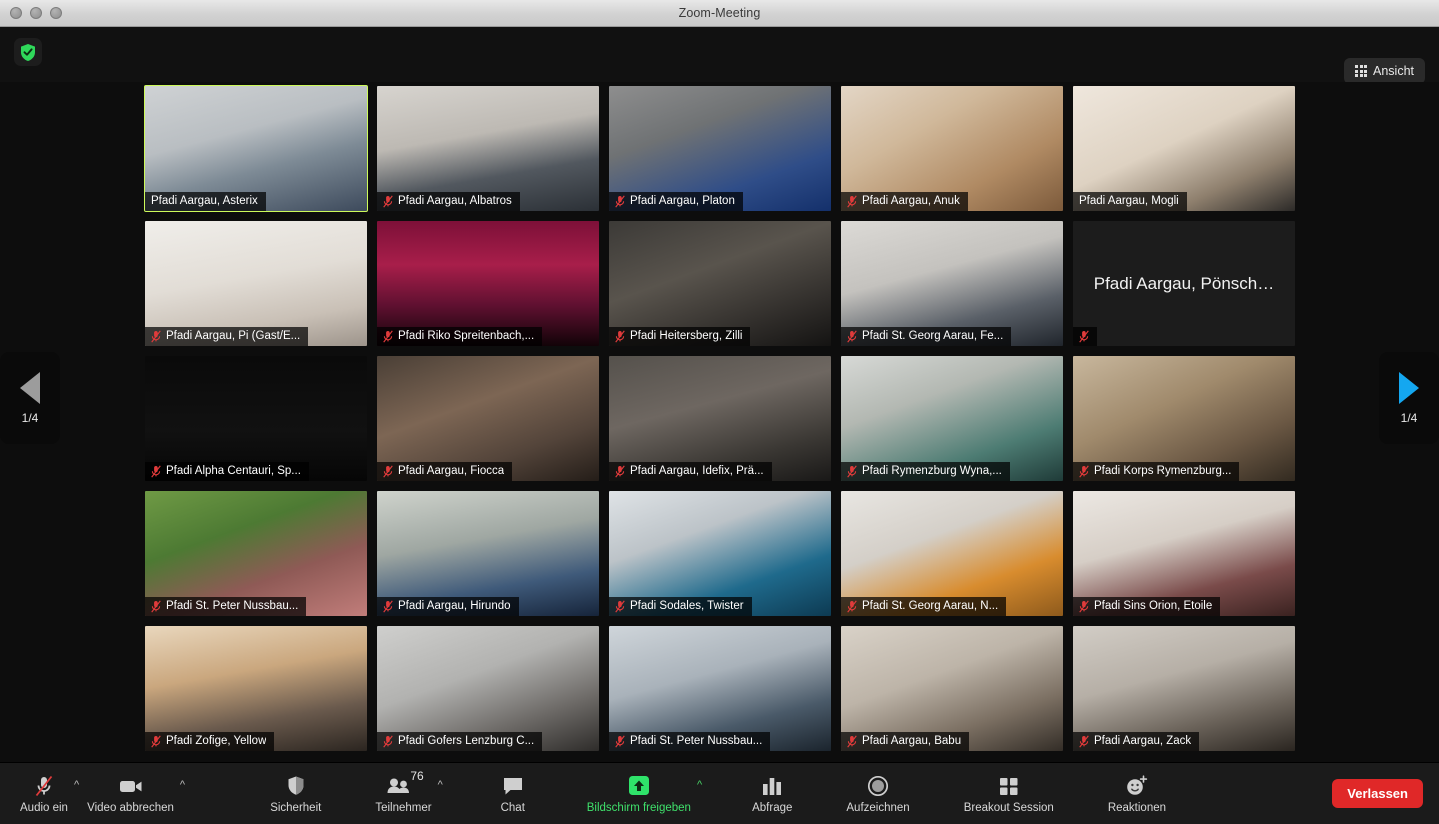 The width and height of the screenshot is (1439, 824). What do you see at coordinates (30, 387) in the screenshot?
I see `triangle-left-icon` at bounding box center [30, 387].